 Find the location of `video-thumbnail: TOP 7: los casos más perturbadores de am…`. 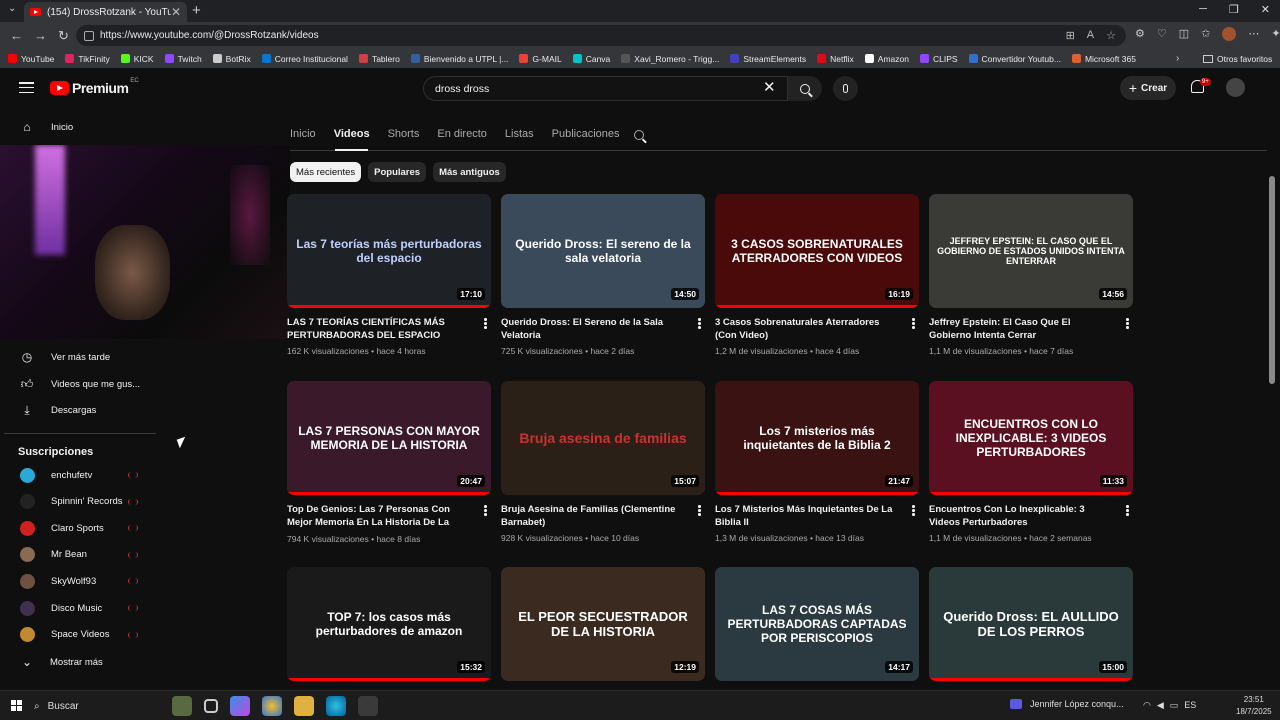

video-thumbnail: TOP 7: los casos más perturbadores de am… is located at coordinates (389, 624).